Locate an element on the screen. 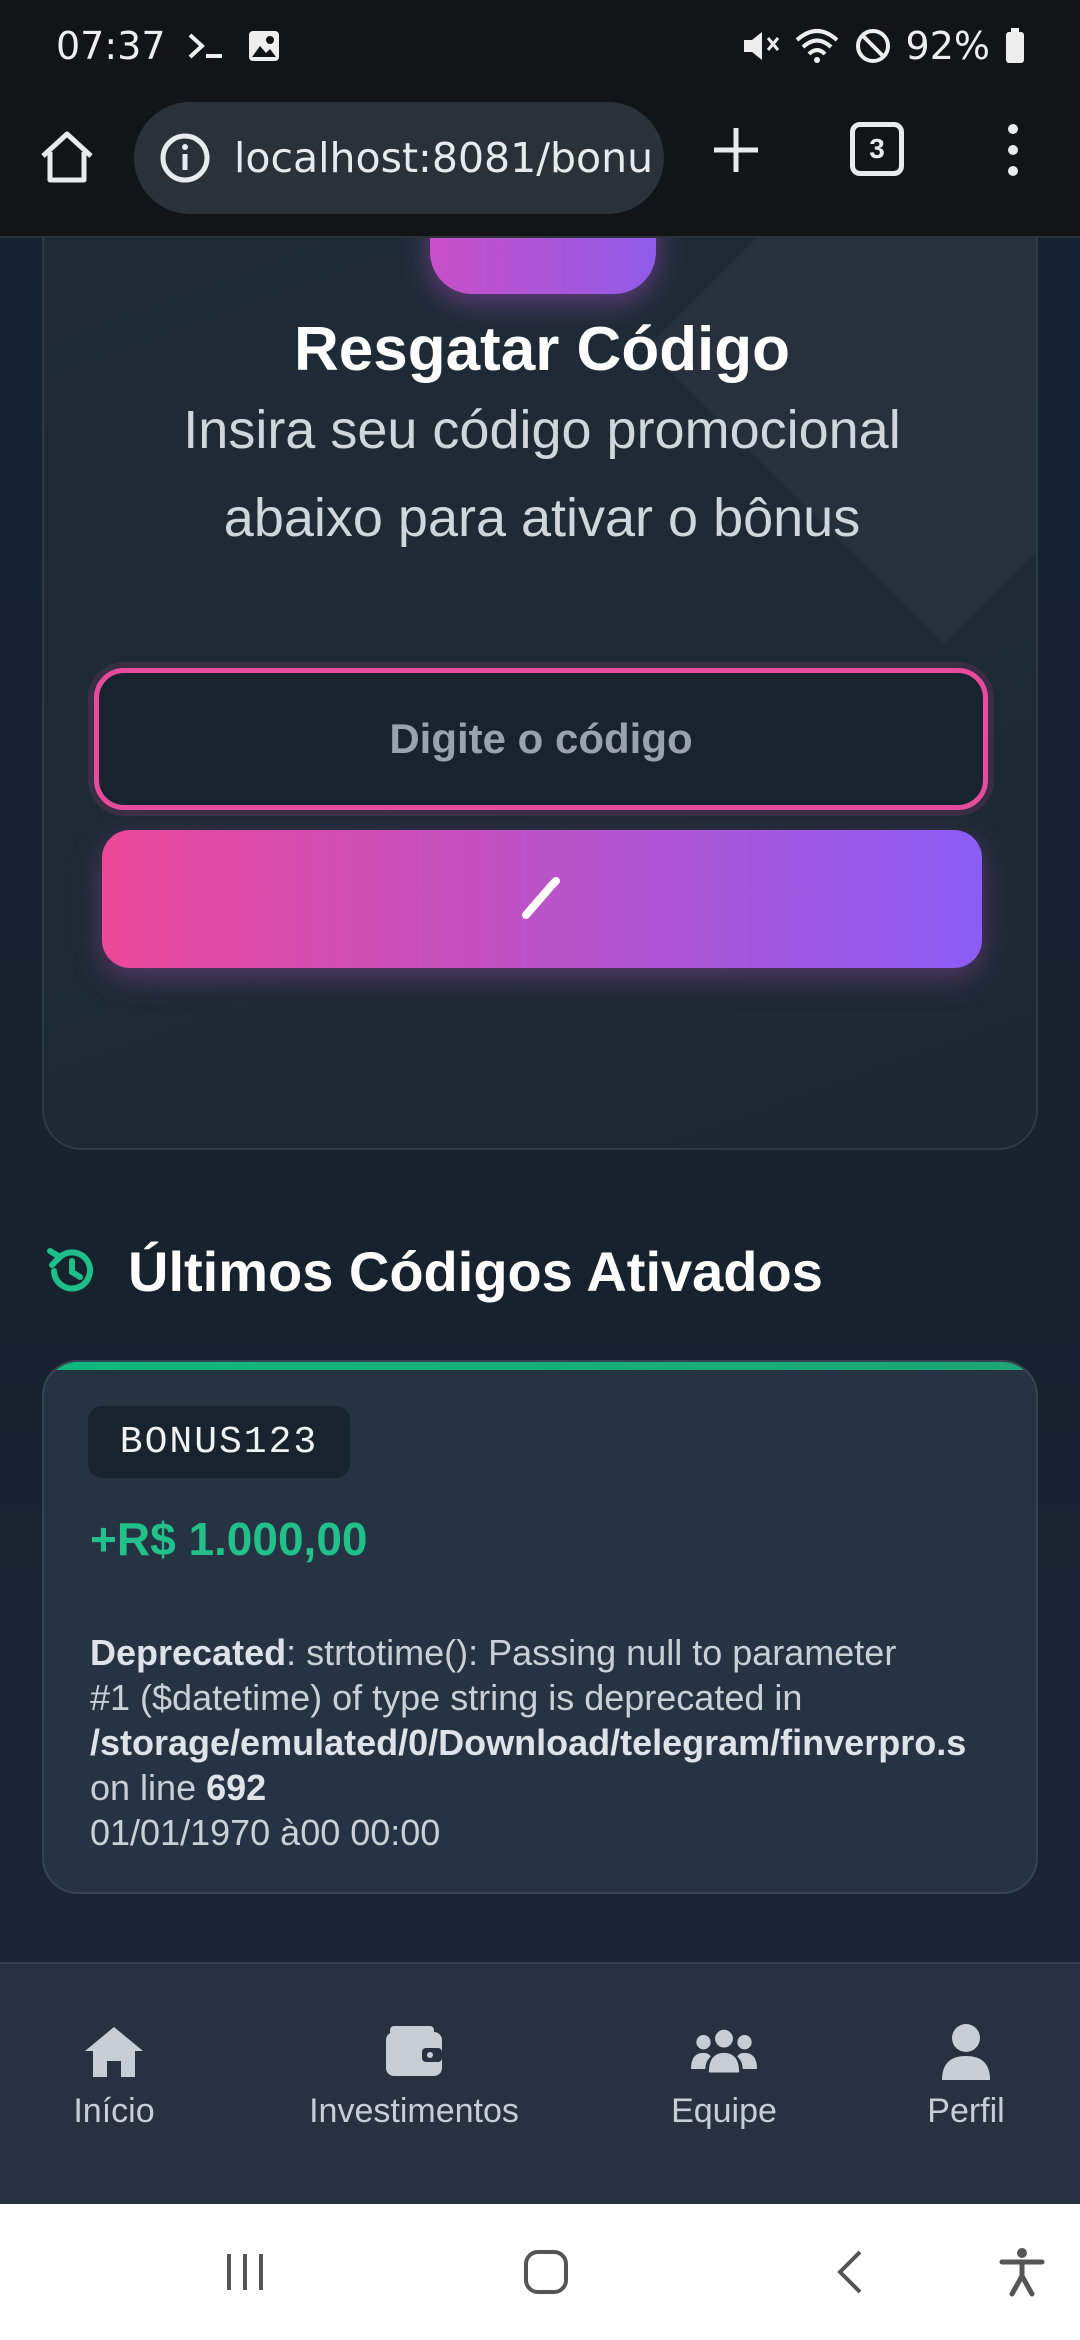  nav-label: Equipe is located at coordinates (724, 2111).